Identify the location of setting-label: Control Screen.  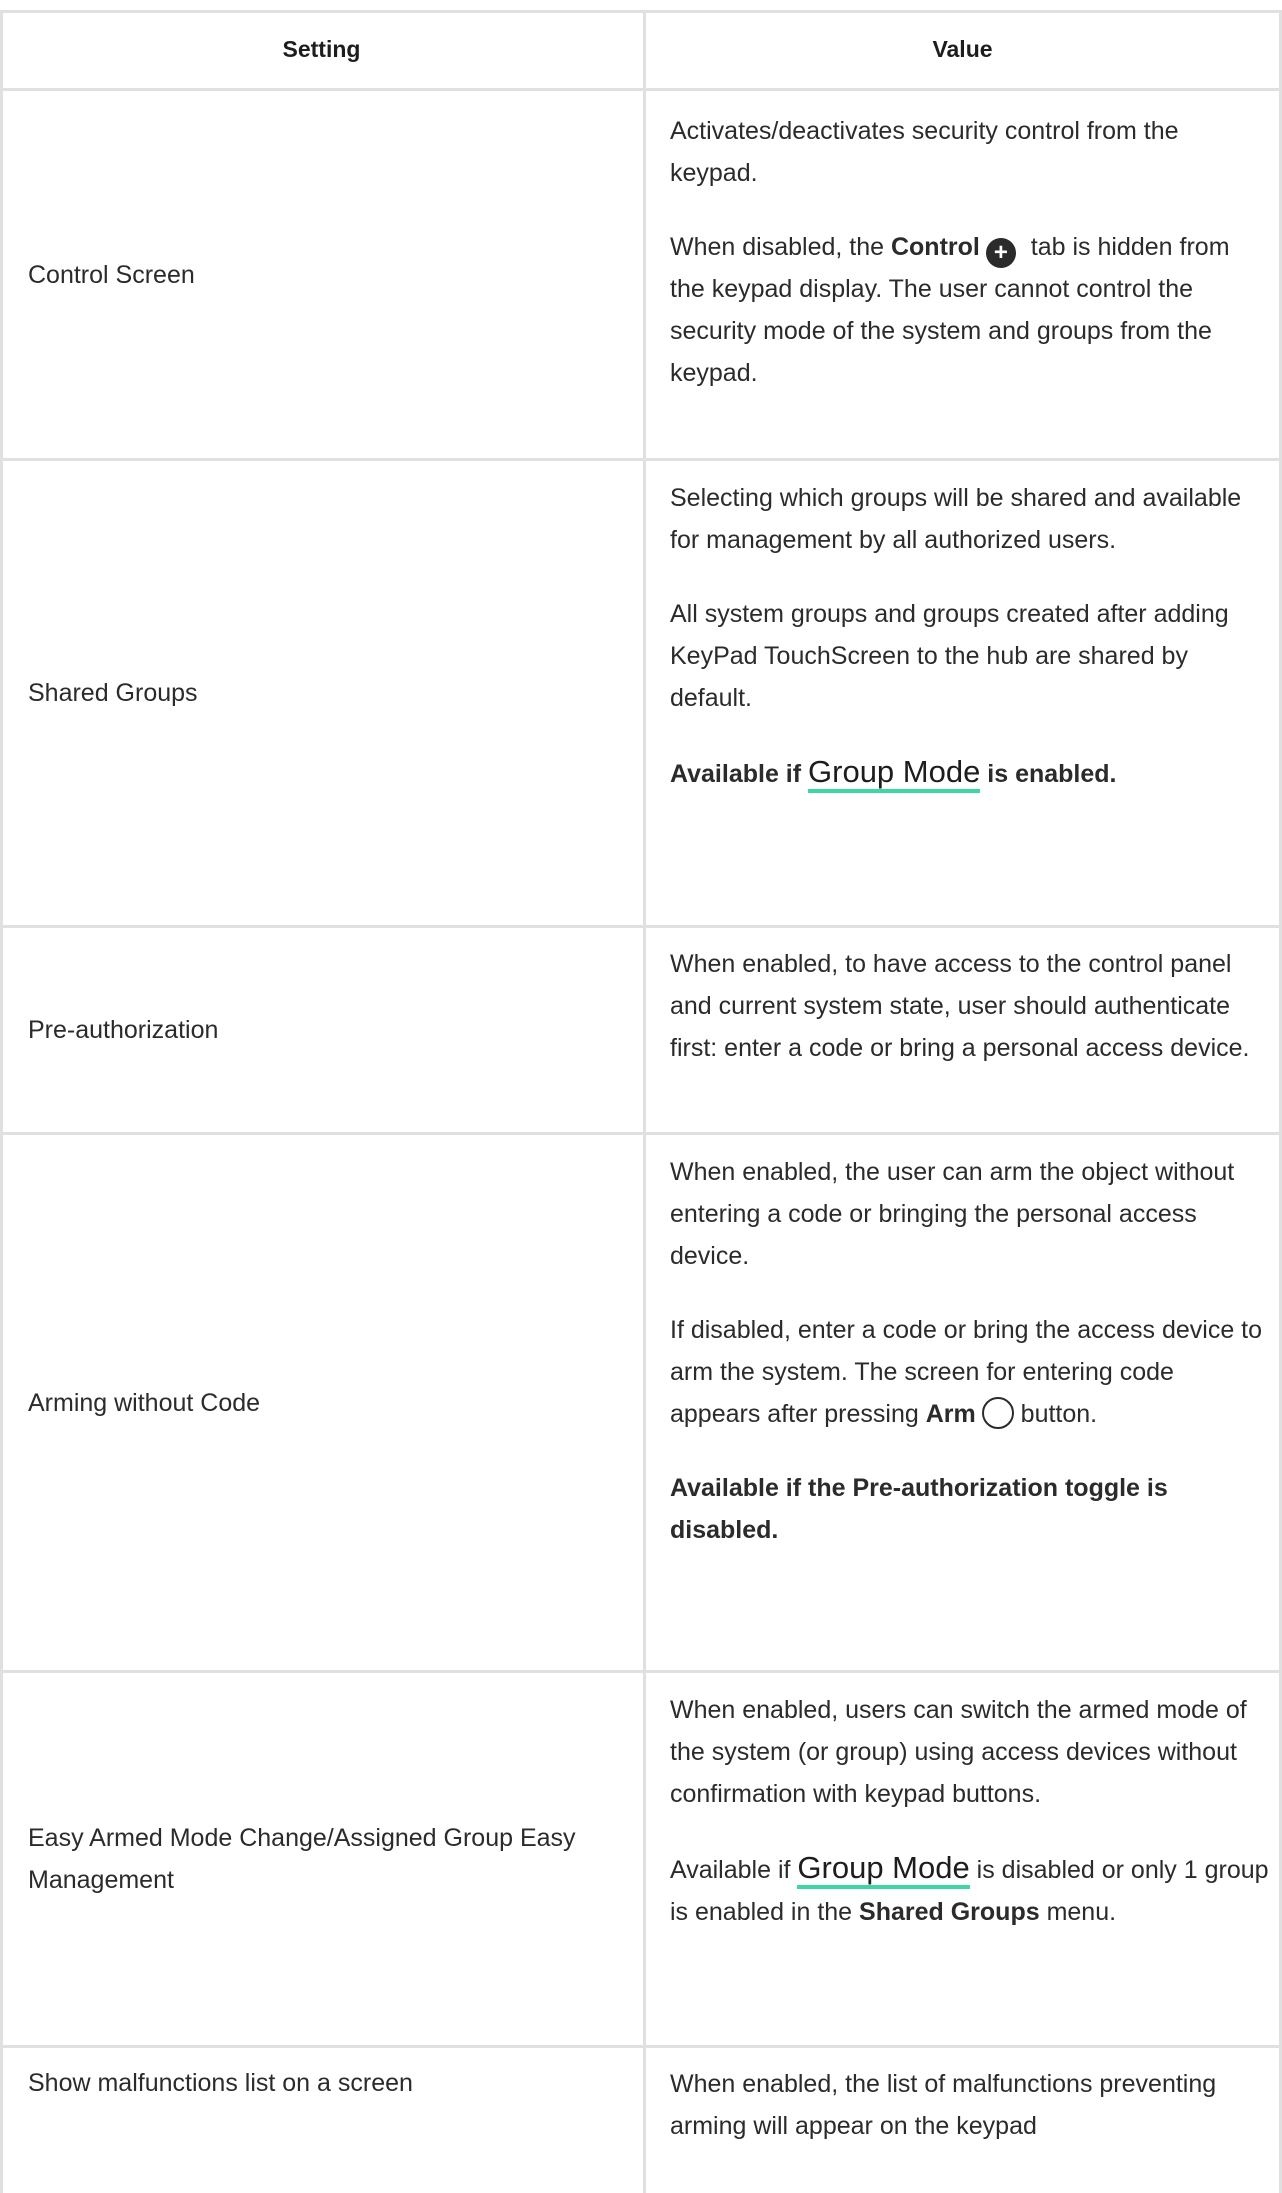
(111, 274).